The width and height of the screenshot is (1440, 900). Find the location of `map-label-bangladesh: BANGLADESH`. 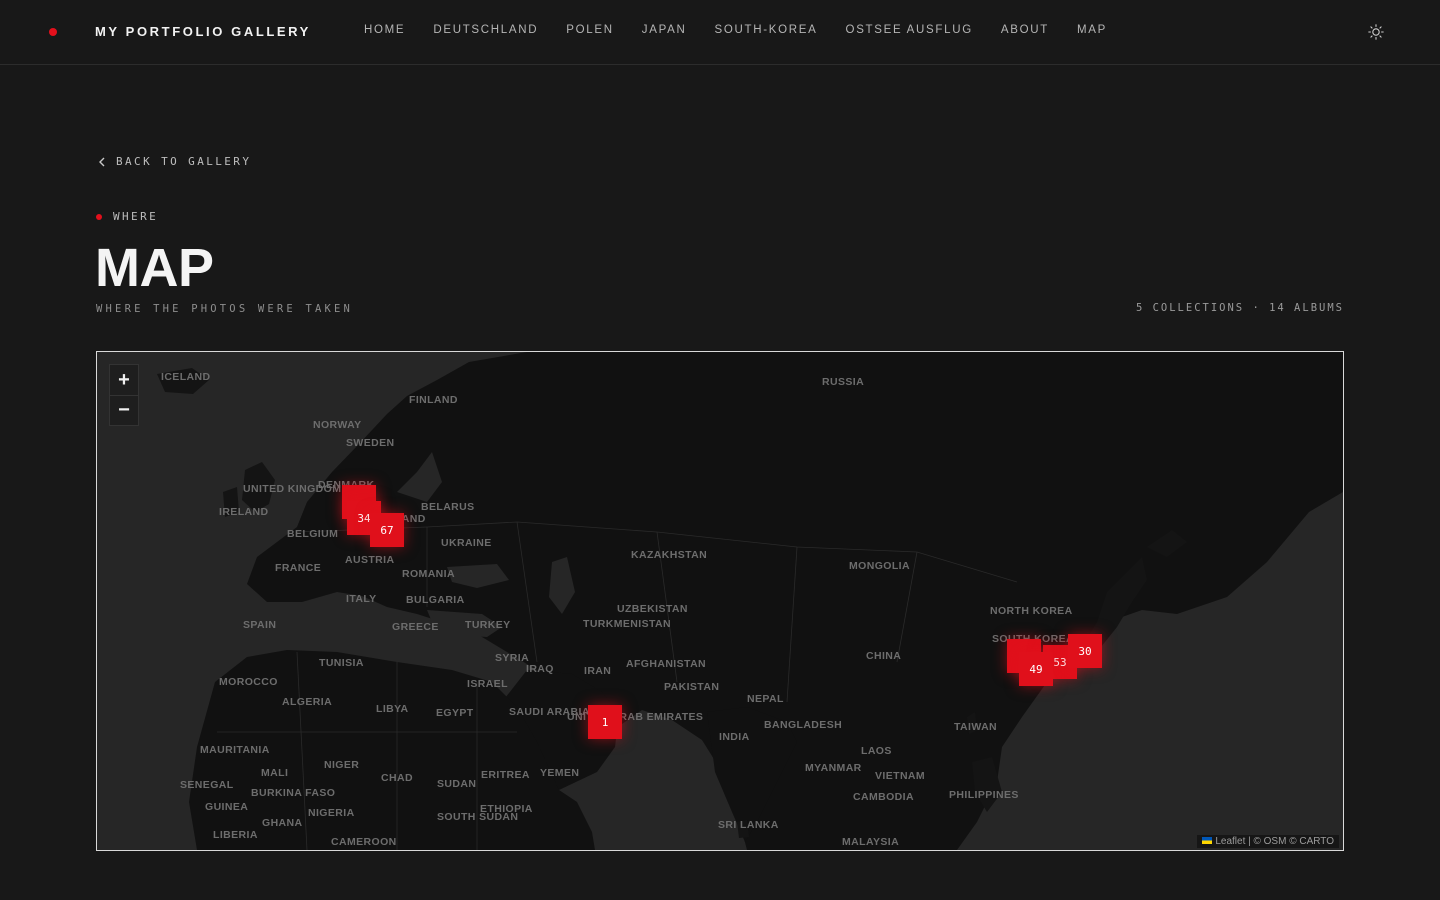

map-label-bangladesh: BANGLADESH is located at coordinates (803, 725).